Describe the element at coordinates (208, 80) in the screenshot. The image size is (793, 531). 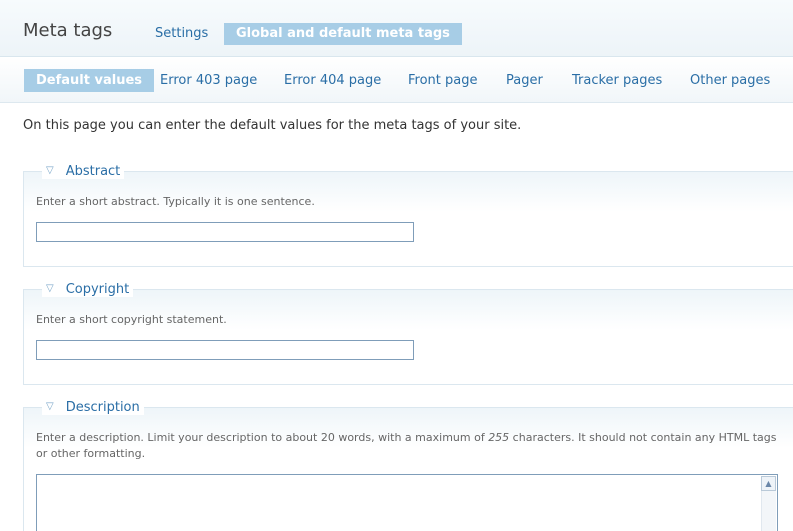
I see `subtab-error-403-page: Error 403 page` at that location.